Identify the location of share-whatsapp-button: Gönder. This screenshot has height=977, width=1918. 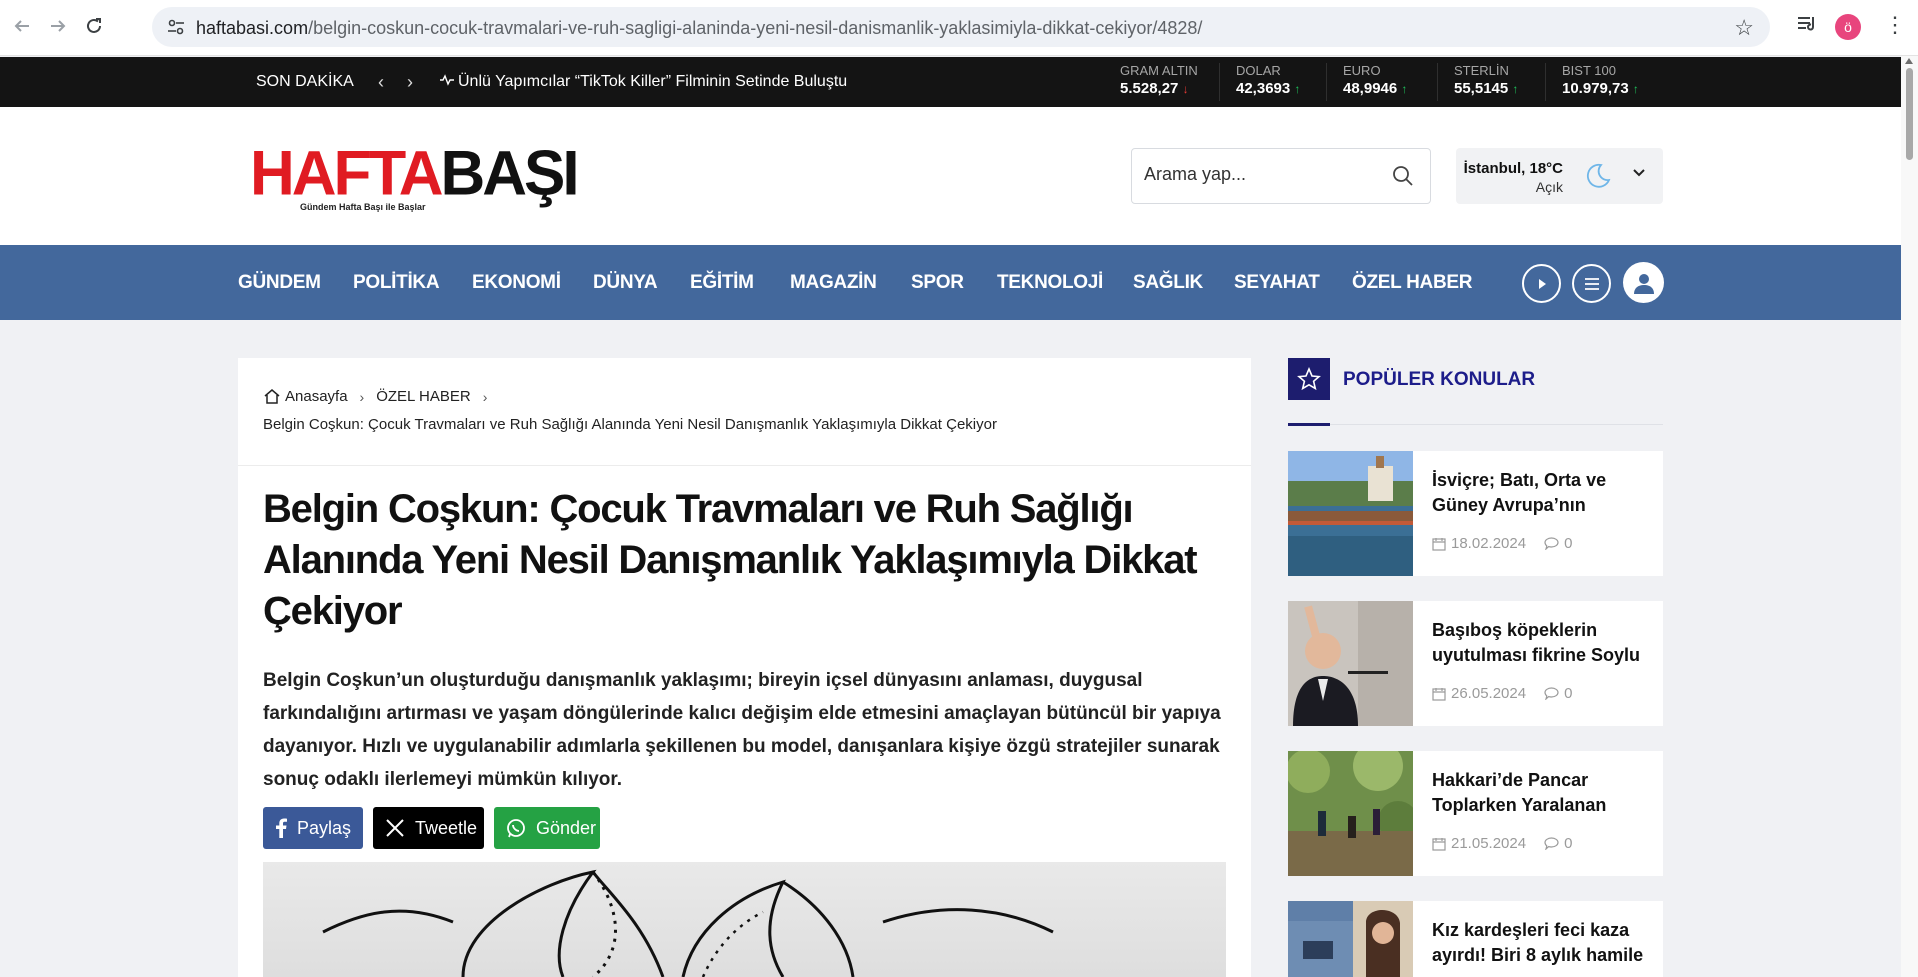
(547, 828).